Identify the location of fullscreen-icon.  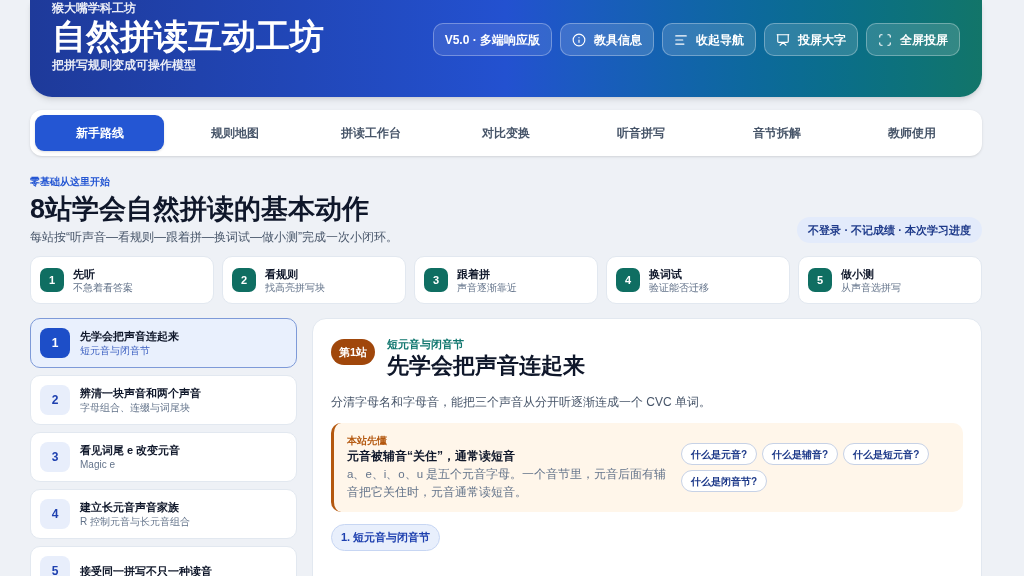
(885, 39).